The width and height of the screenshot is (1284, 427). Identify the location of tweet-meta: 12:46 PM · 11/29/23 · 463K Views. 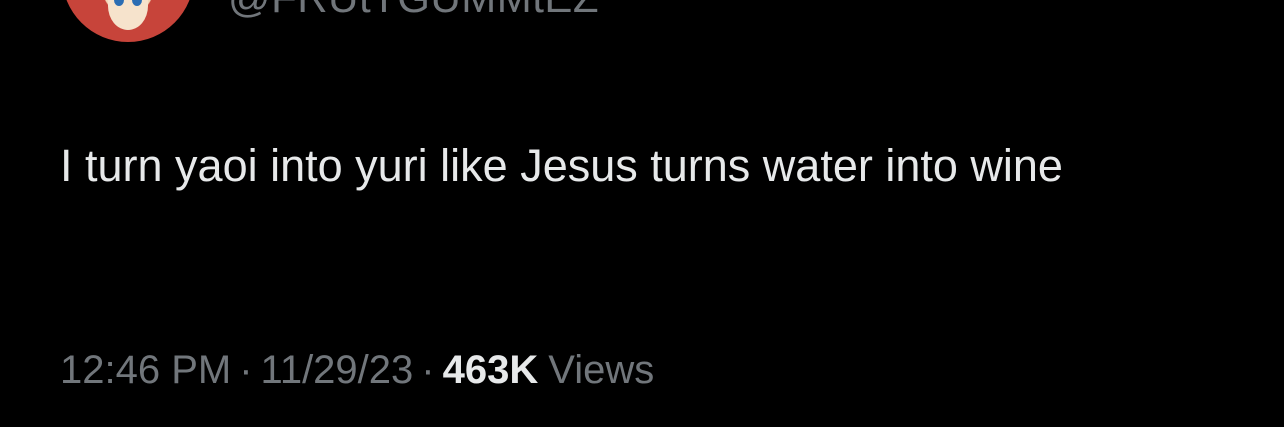
(357, 370).